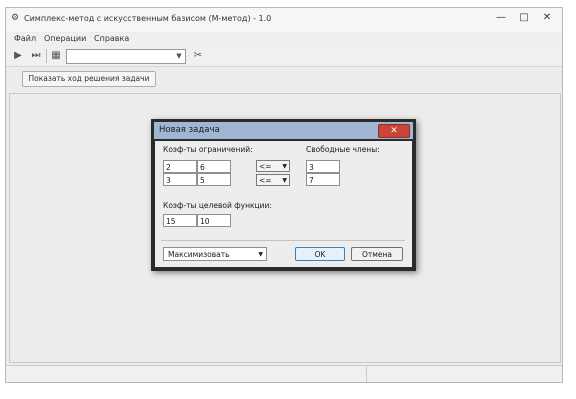  Describe the element at coordinates (199, 254) in the screenshot. I see `optimization-mode-value: Максимизовать` at that location.